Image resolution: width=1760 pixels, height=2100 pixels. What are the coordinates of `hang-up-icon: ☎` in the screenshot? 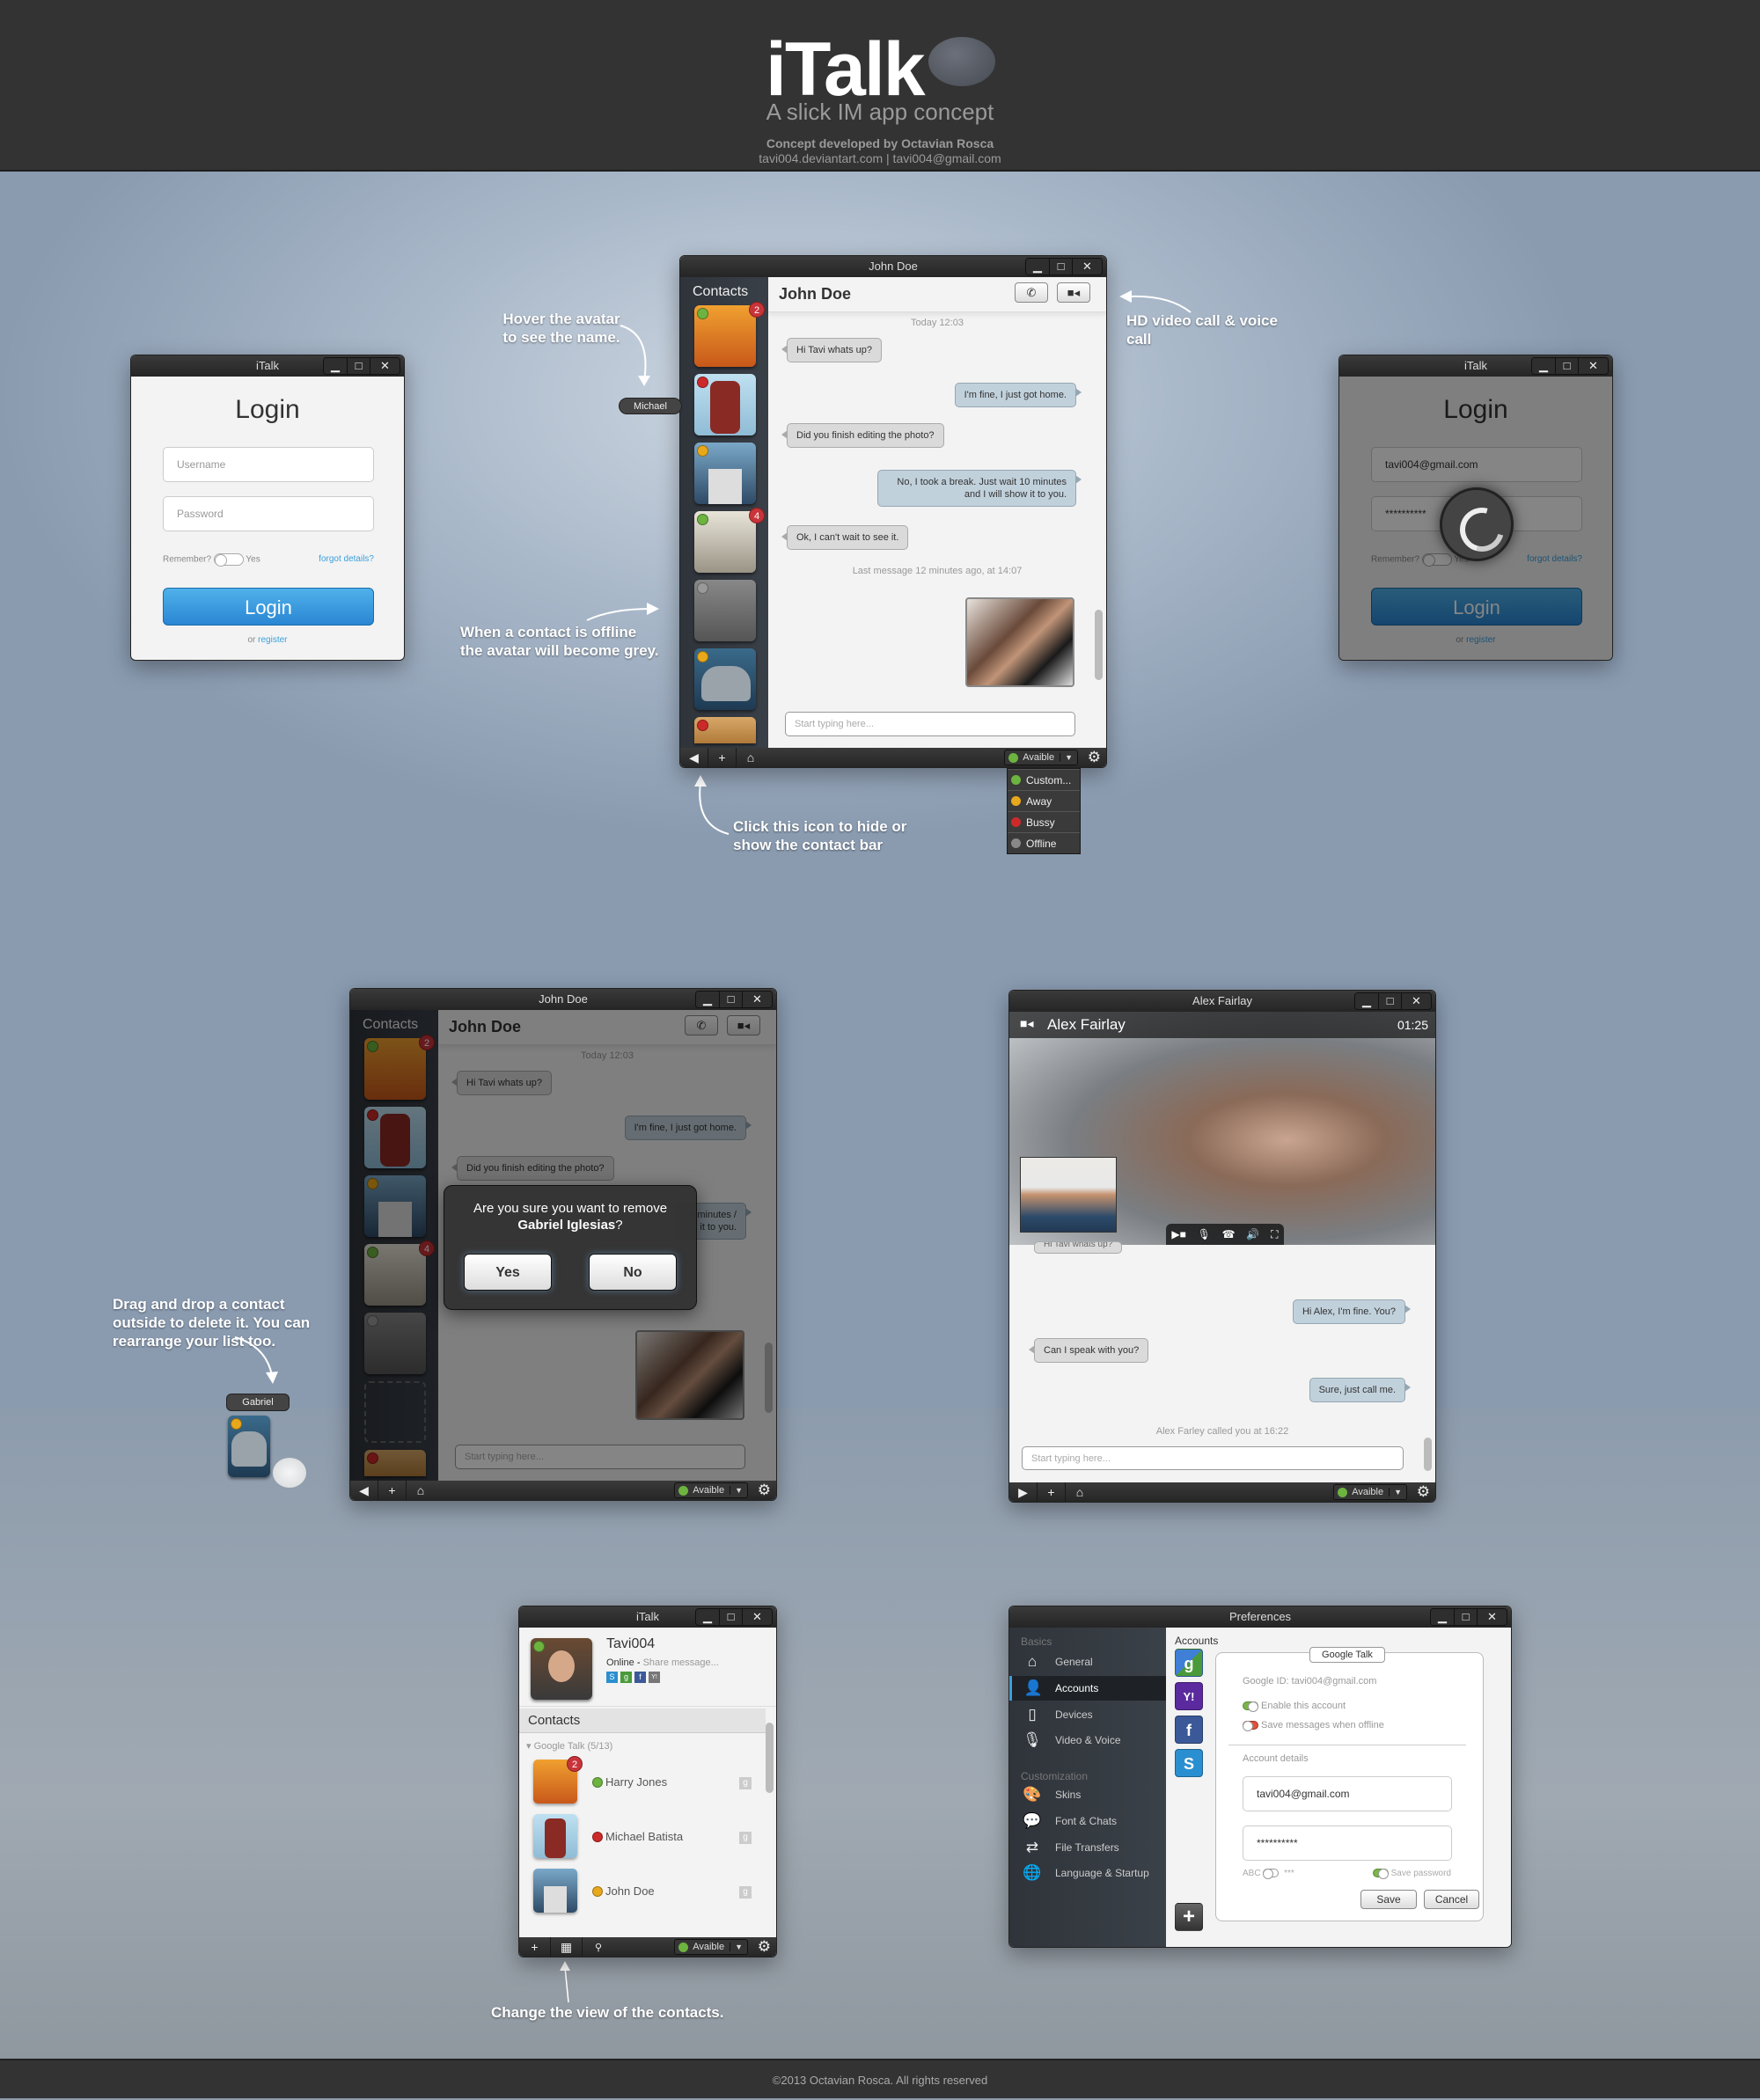 It's located at (1229, 1234).